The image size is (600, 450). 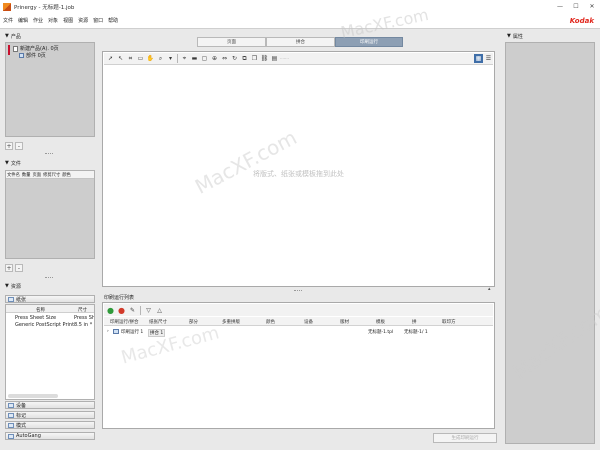 What do you see at coordinates (488, 58) in the screenshot?
I see `list-view-icon: ☰` at bounding box center [488, 58].